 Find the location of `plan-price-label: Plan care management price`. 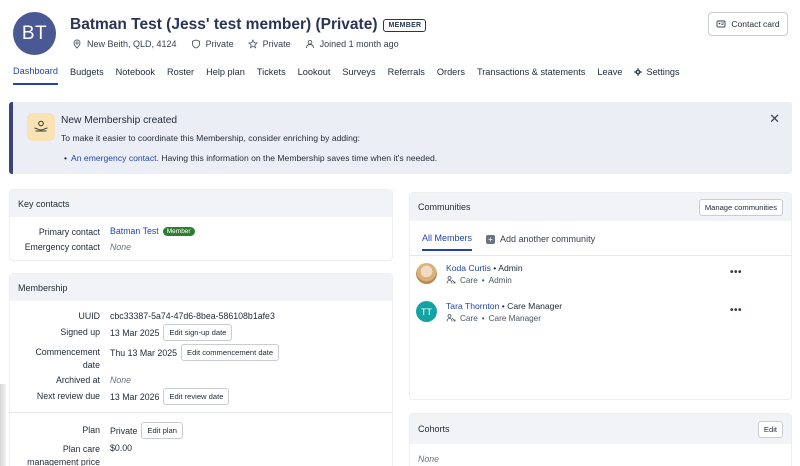

plan-price-label: Plan care management price is located at coordinates (50, 454).